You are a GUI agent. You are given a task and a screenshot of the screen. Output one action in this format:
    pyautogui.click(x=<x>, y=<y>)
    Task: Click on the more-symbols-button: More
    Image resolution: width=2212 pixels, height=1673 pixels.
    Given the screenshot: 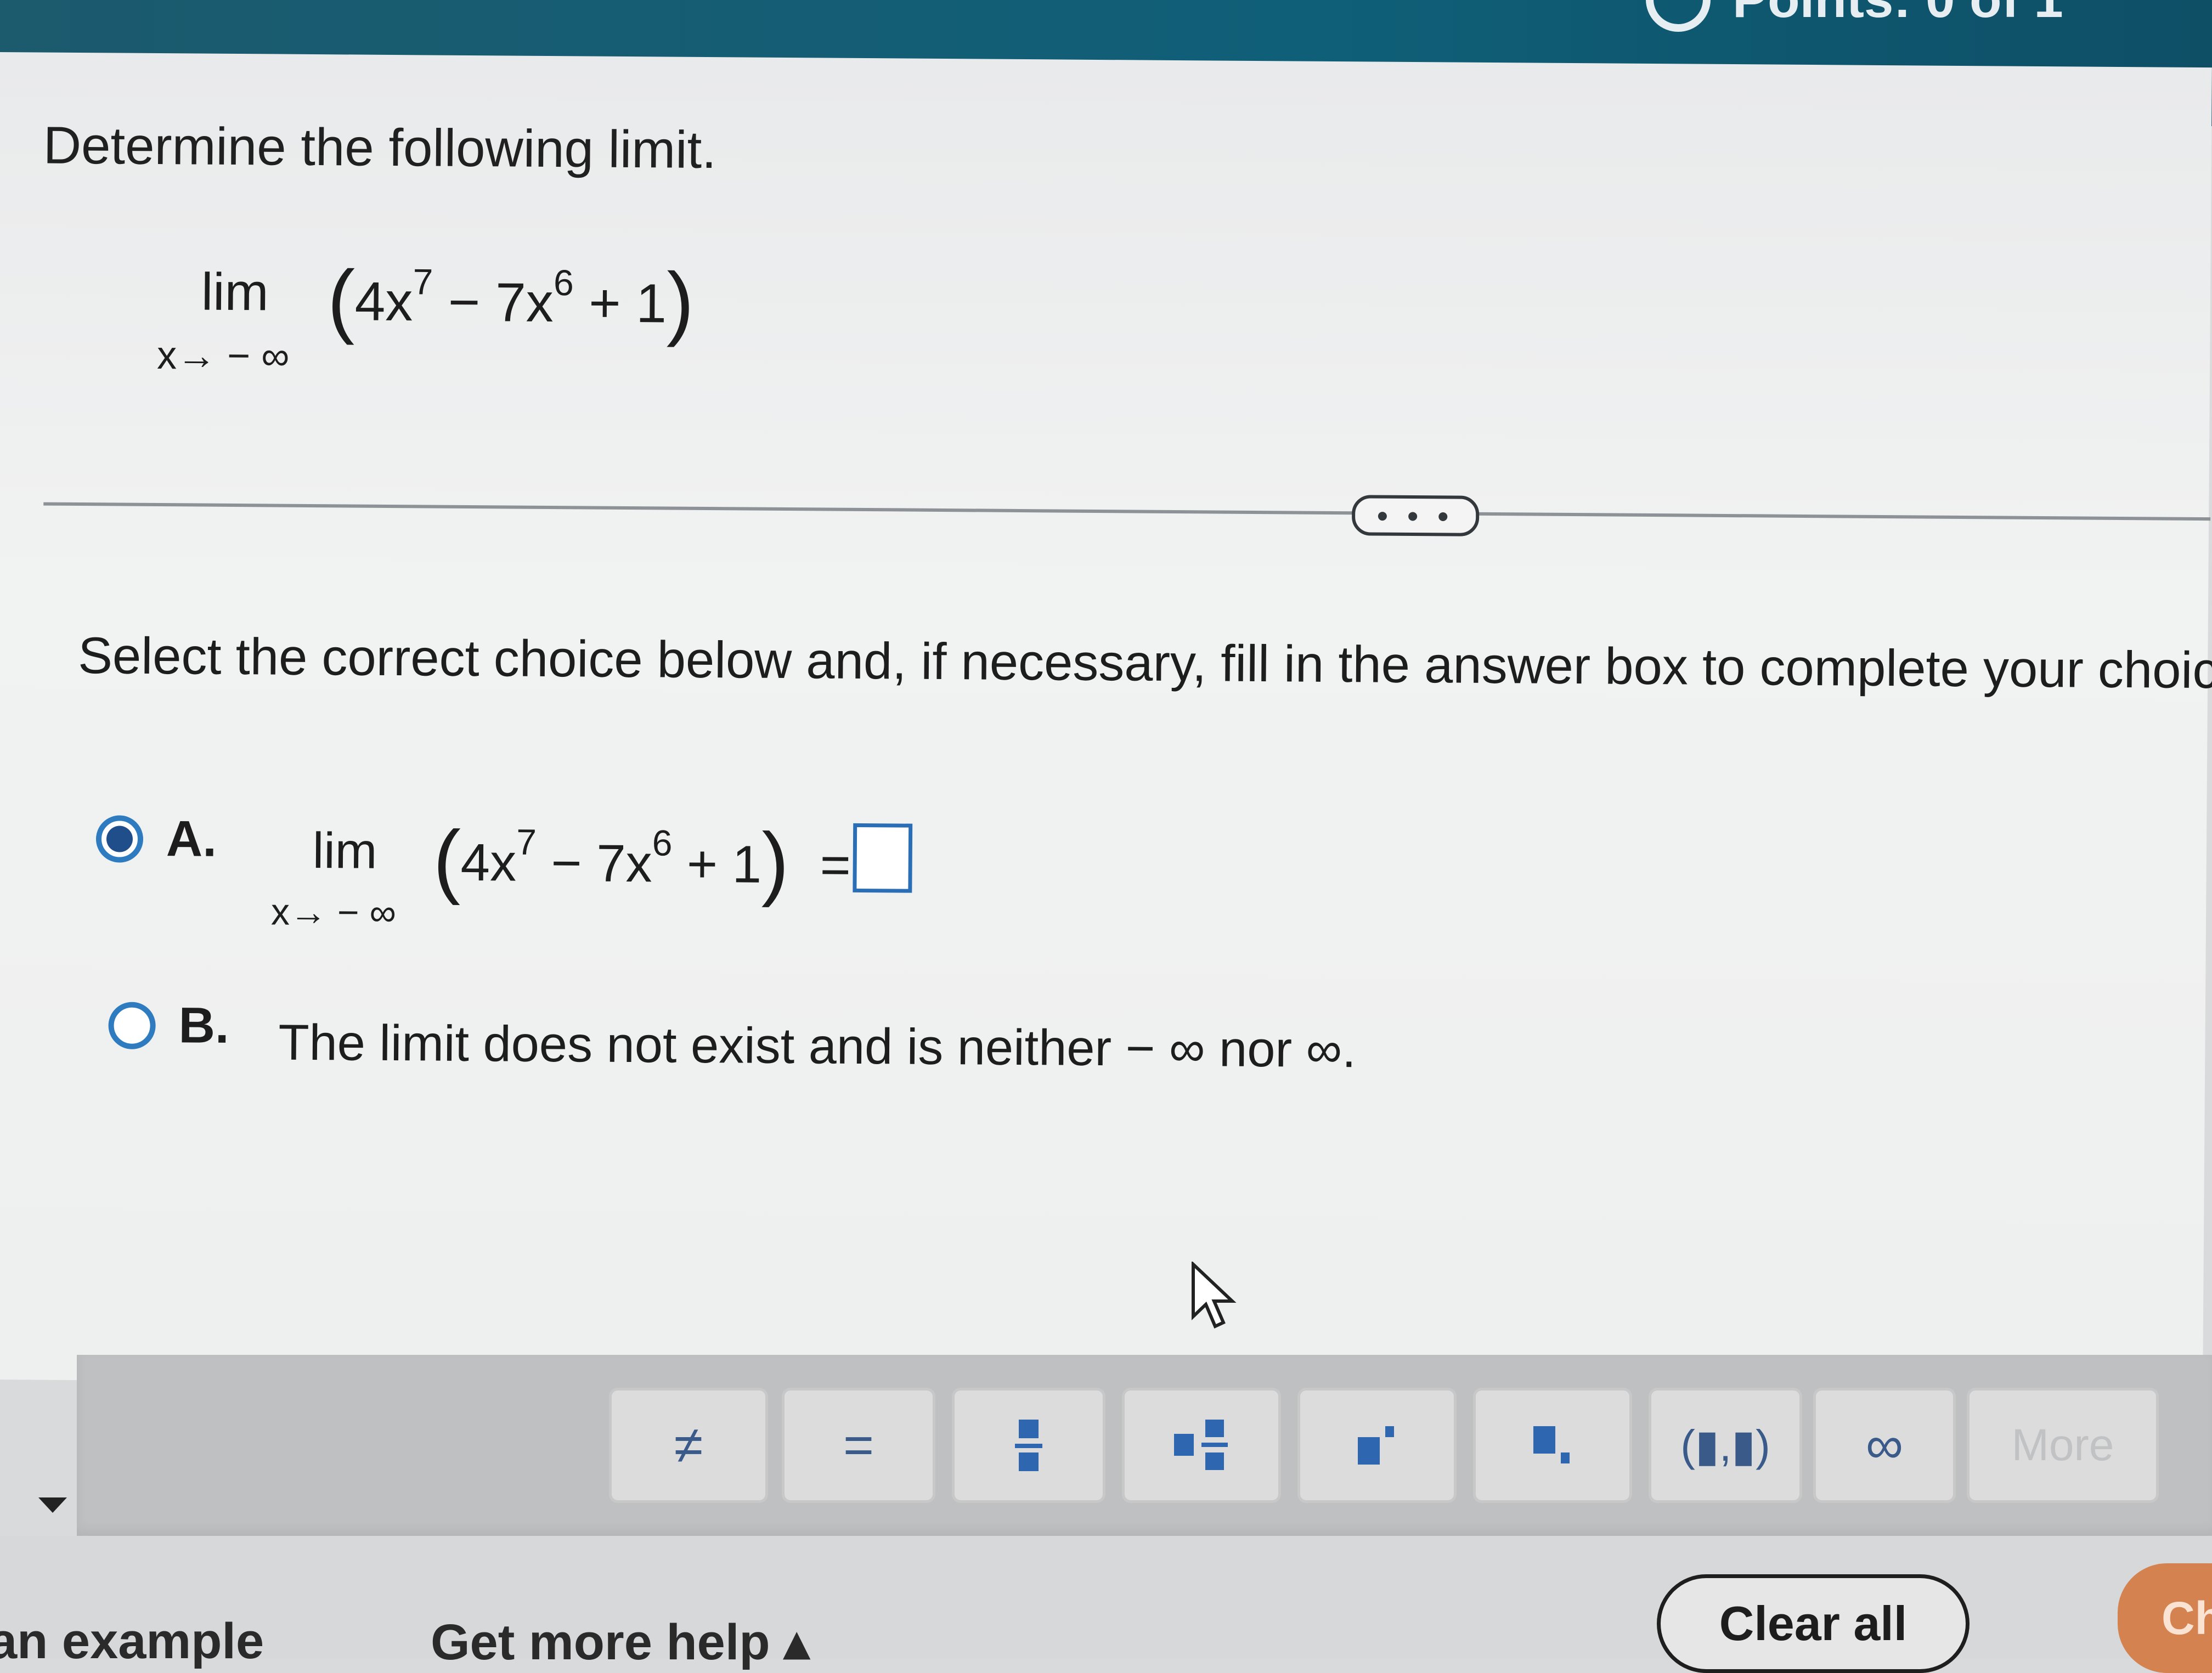 What is the action you would take?
    pyautogui.click(x=2063, y=1445)
    